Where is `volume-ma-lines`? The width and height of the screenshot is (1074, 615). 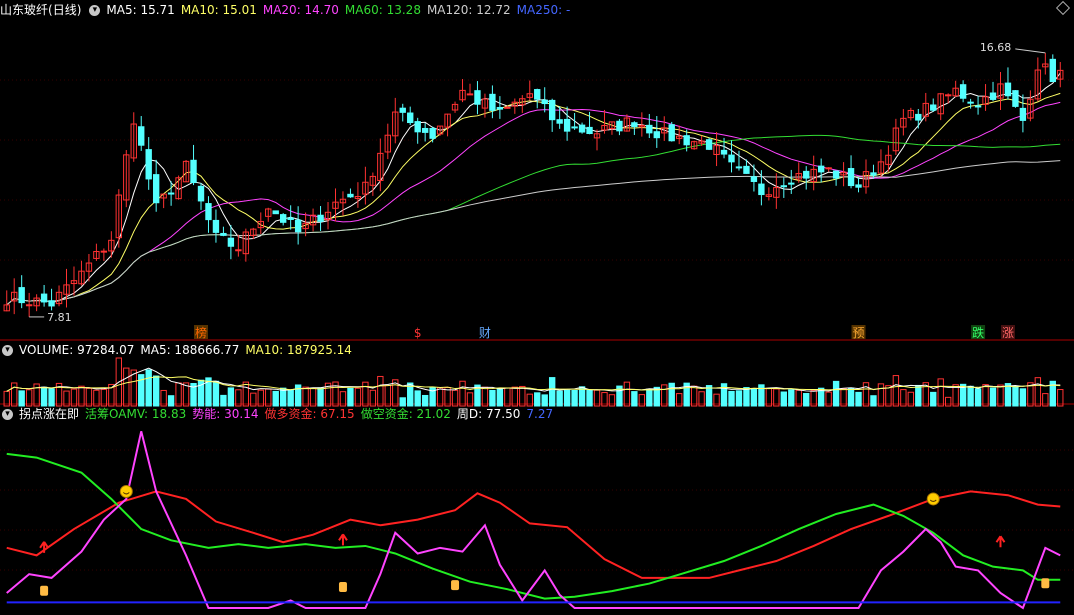
volume-ma-lines is located at coordinates (533, 379).